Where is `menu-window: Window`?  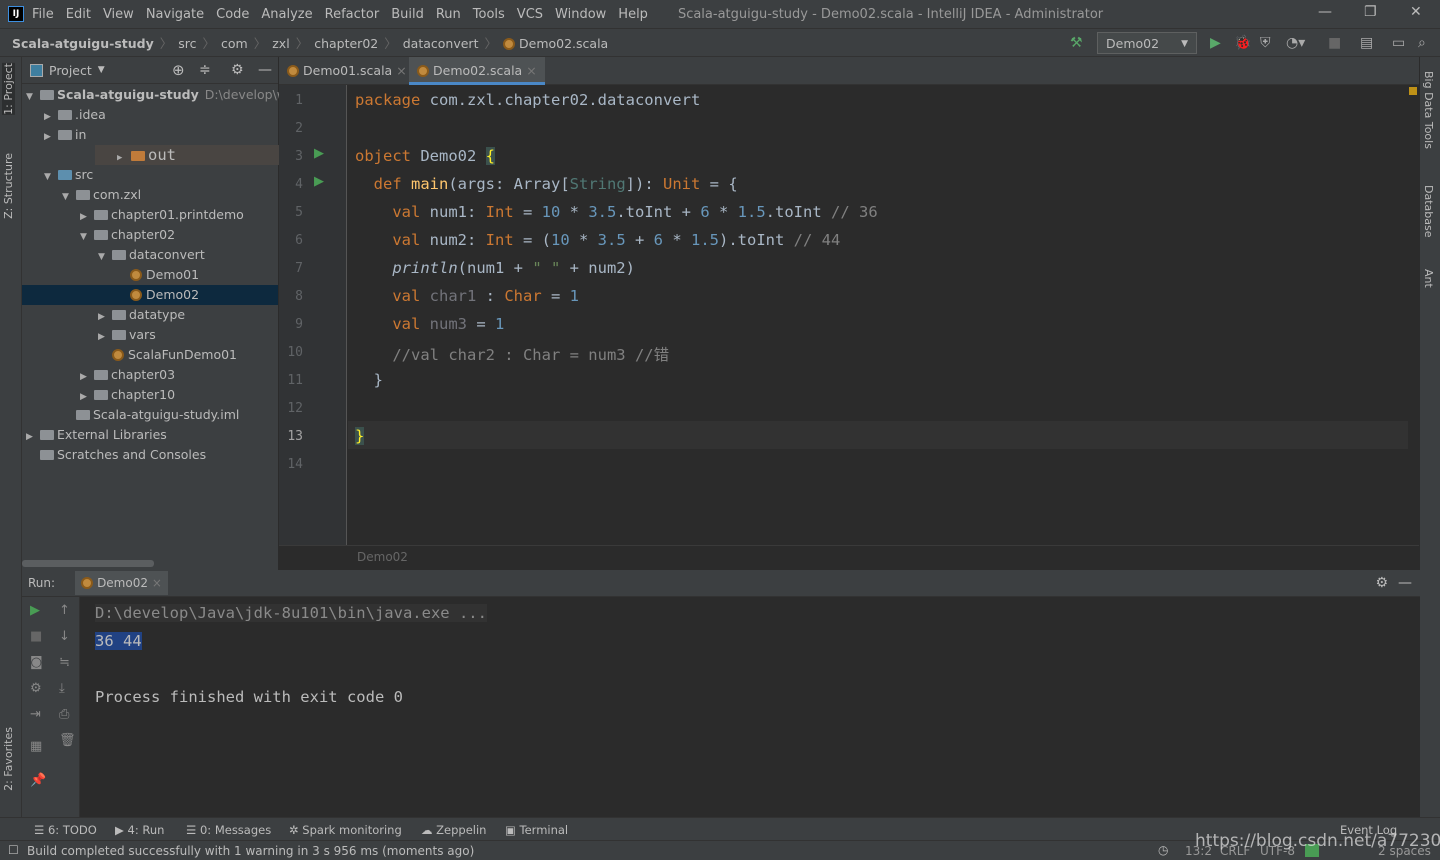 menu-window: Window is located at coordinates (580, 14).